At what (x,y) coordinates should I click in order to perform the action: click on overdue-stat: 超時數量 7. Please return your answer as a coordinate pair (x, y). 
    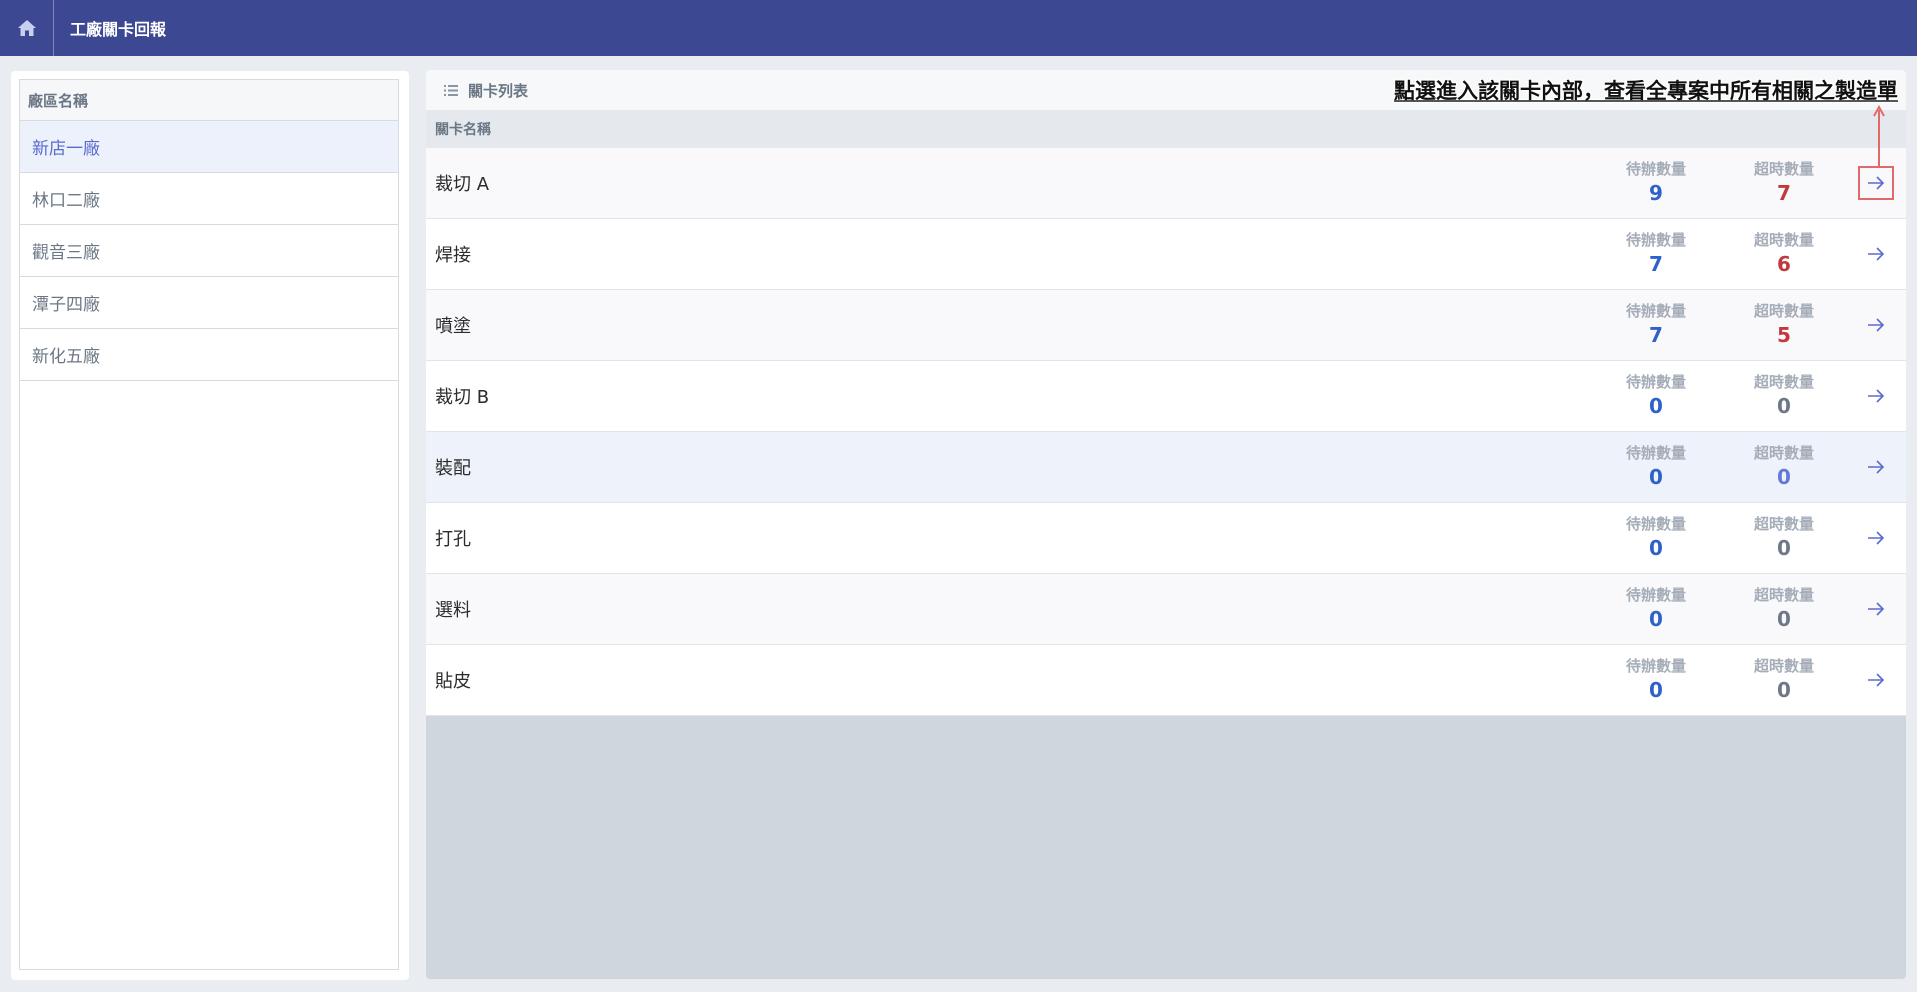
    Looking at the image, I should click on (1784, 183).